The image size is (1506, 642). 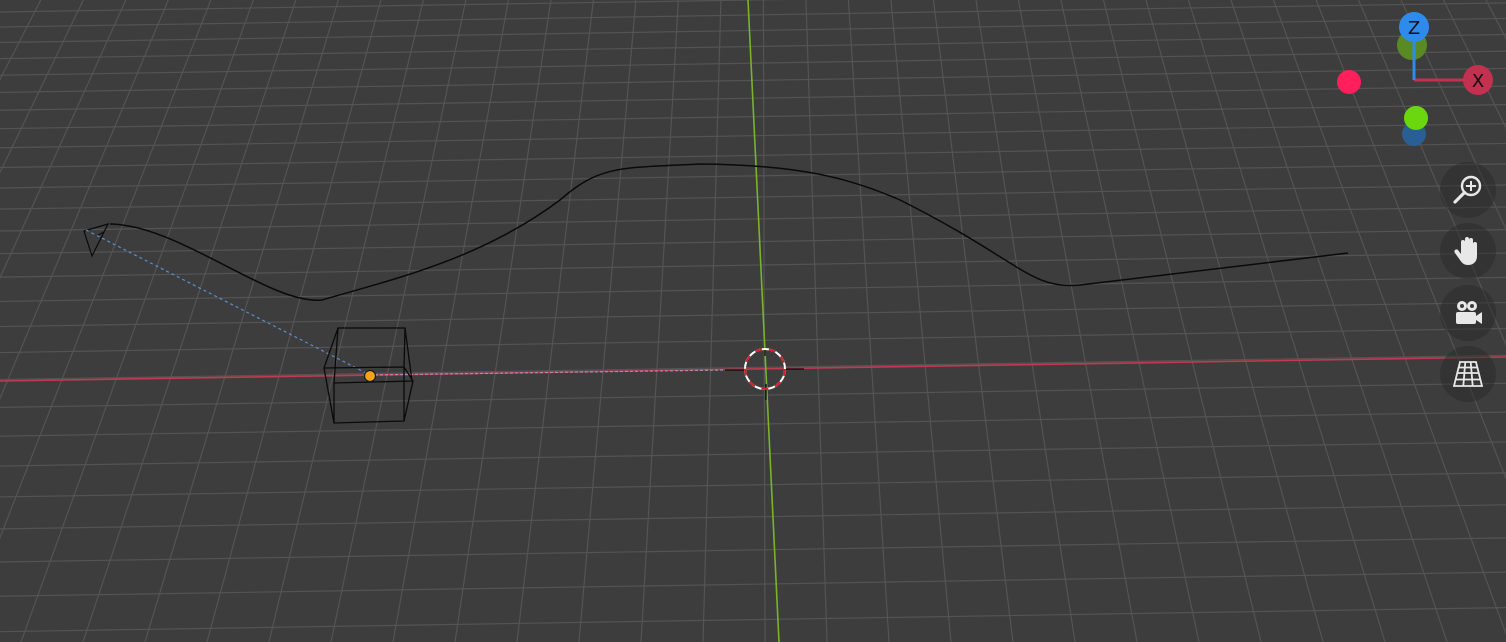 I want to click on gizmo-y-ball, so click(x=1416, y=118).